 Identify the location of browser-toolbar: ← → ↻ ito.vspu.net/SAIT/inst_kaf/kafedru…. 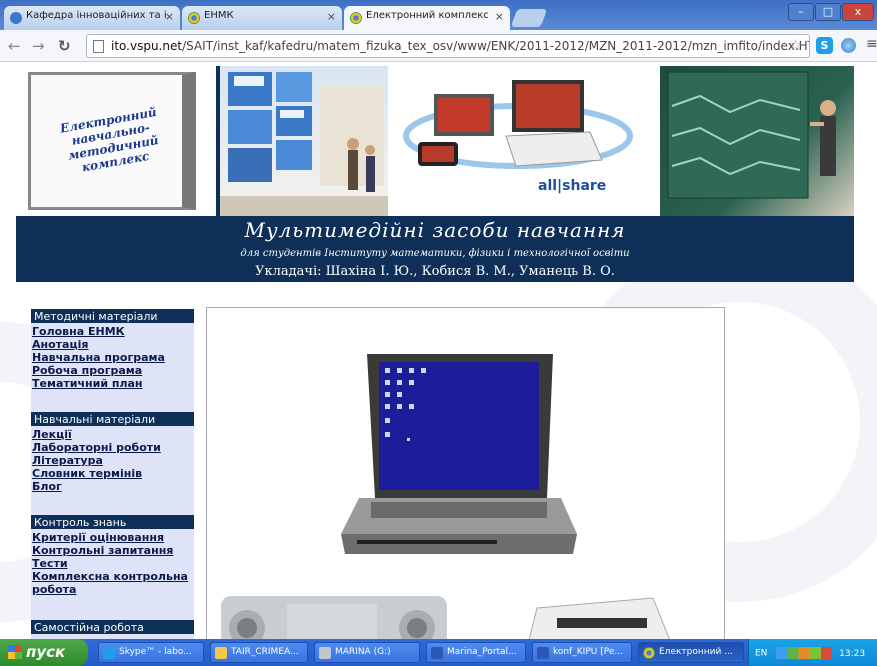
(438, 46).